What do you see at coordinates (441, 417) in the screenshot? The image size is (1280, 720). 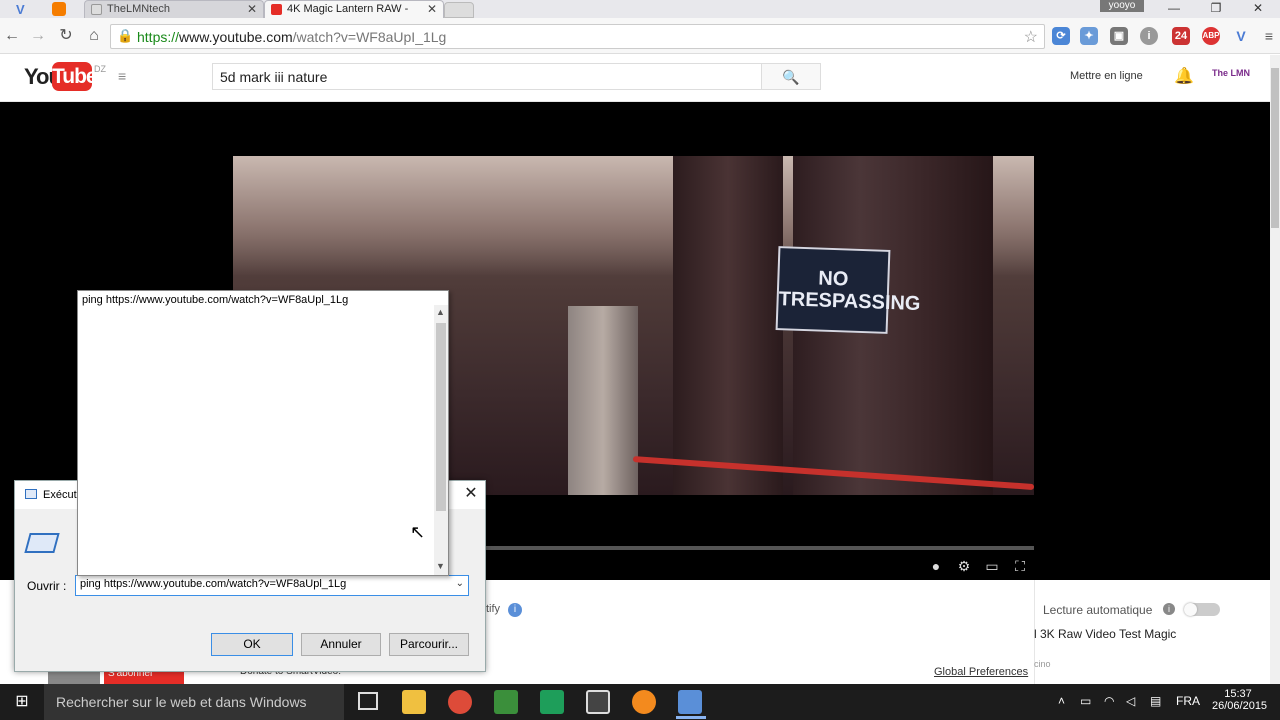 I see `dropdown-scrollbar-thumb` at bounding box center [441, 417].